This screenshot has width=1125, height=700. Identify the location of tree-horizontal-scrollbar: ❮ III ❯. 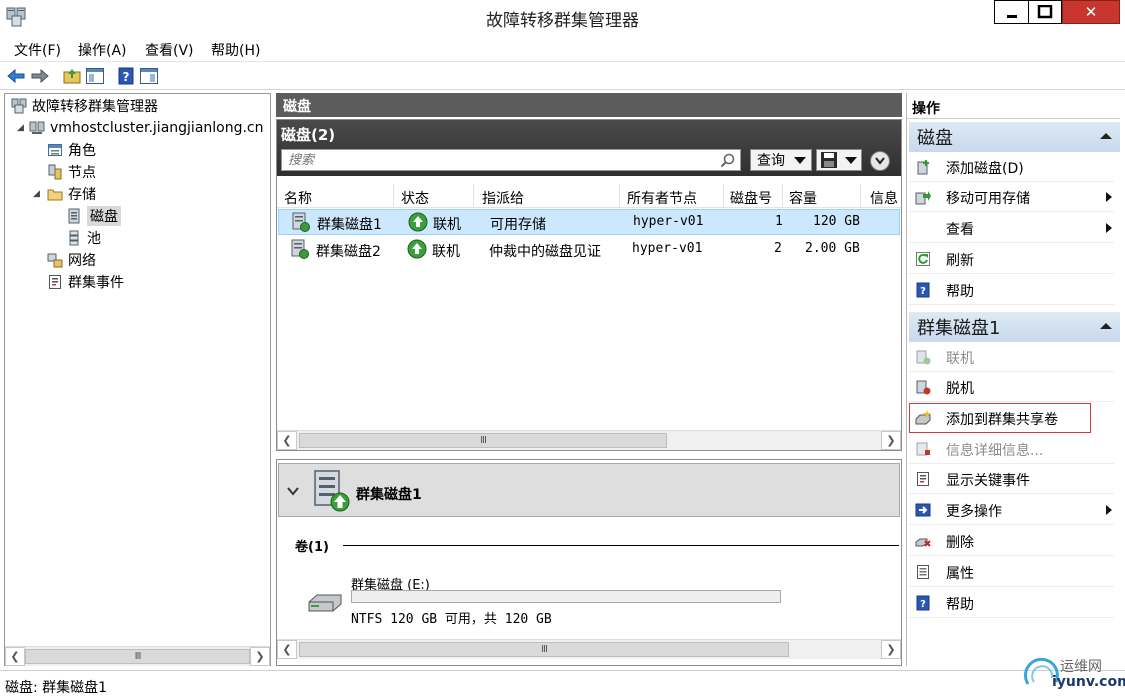
(137, 656).